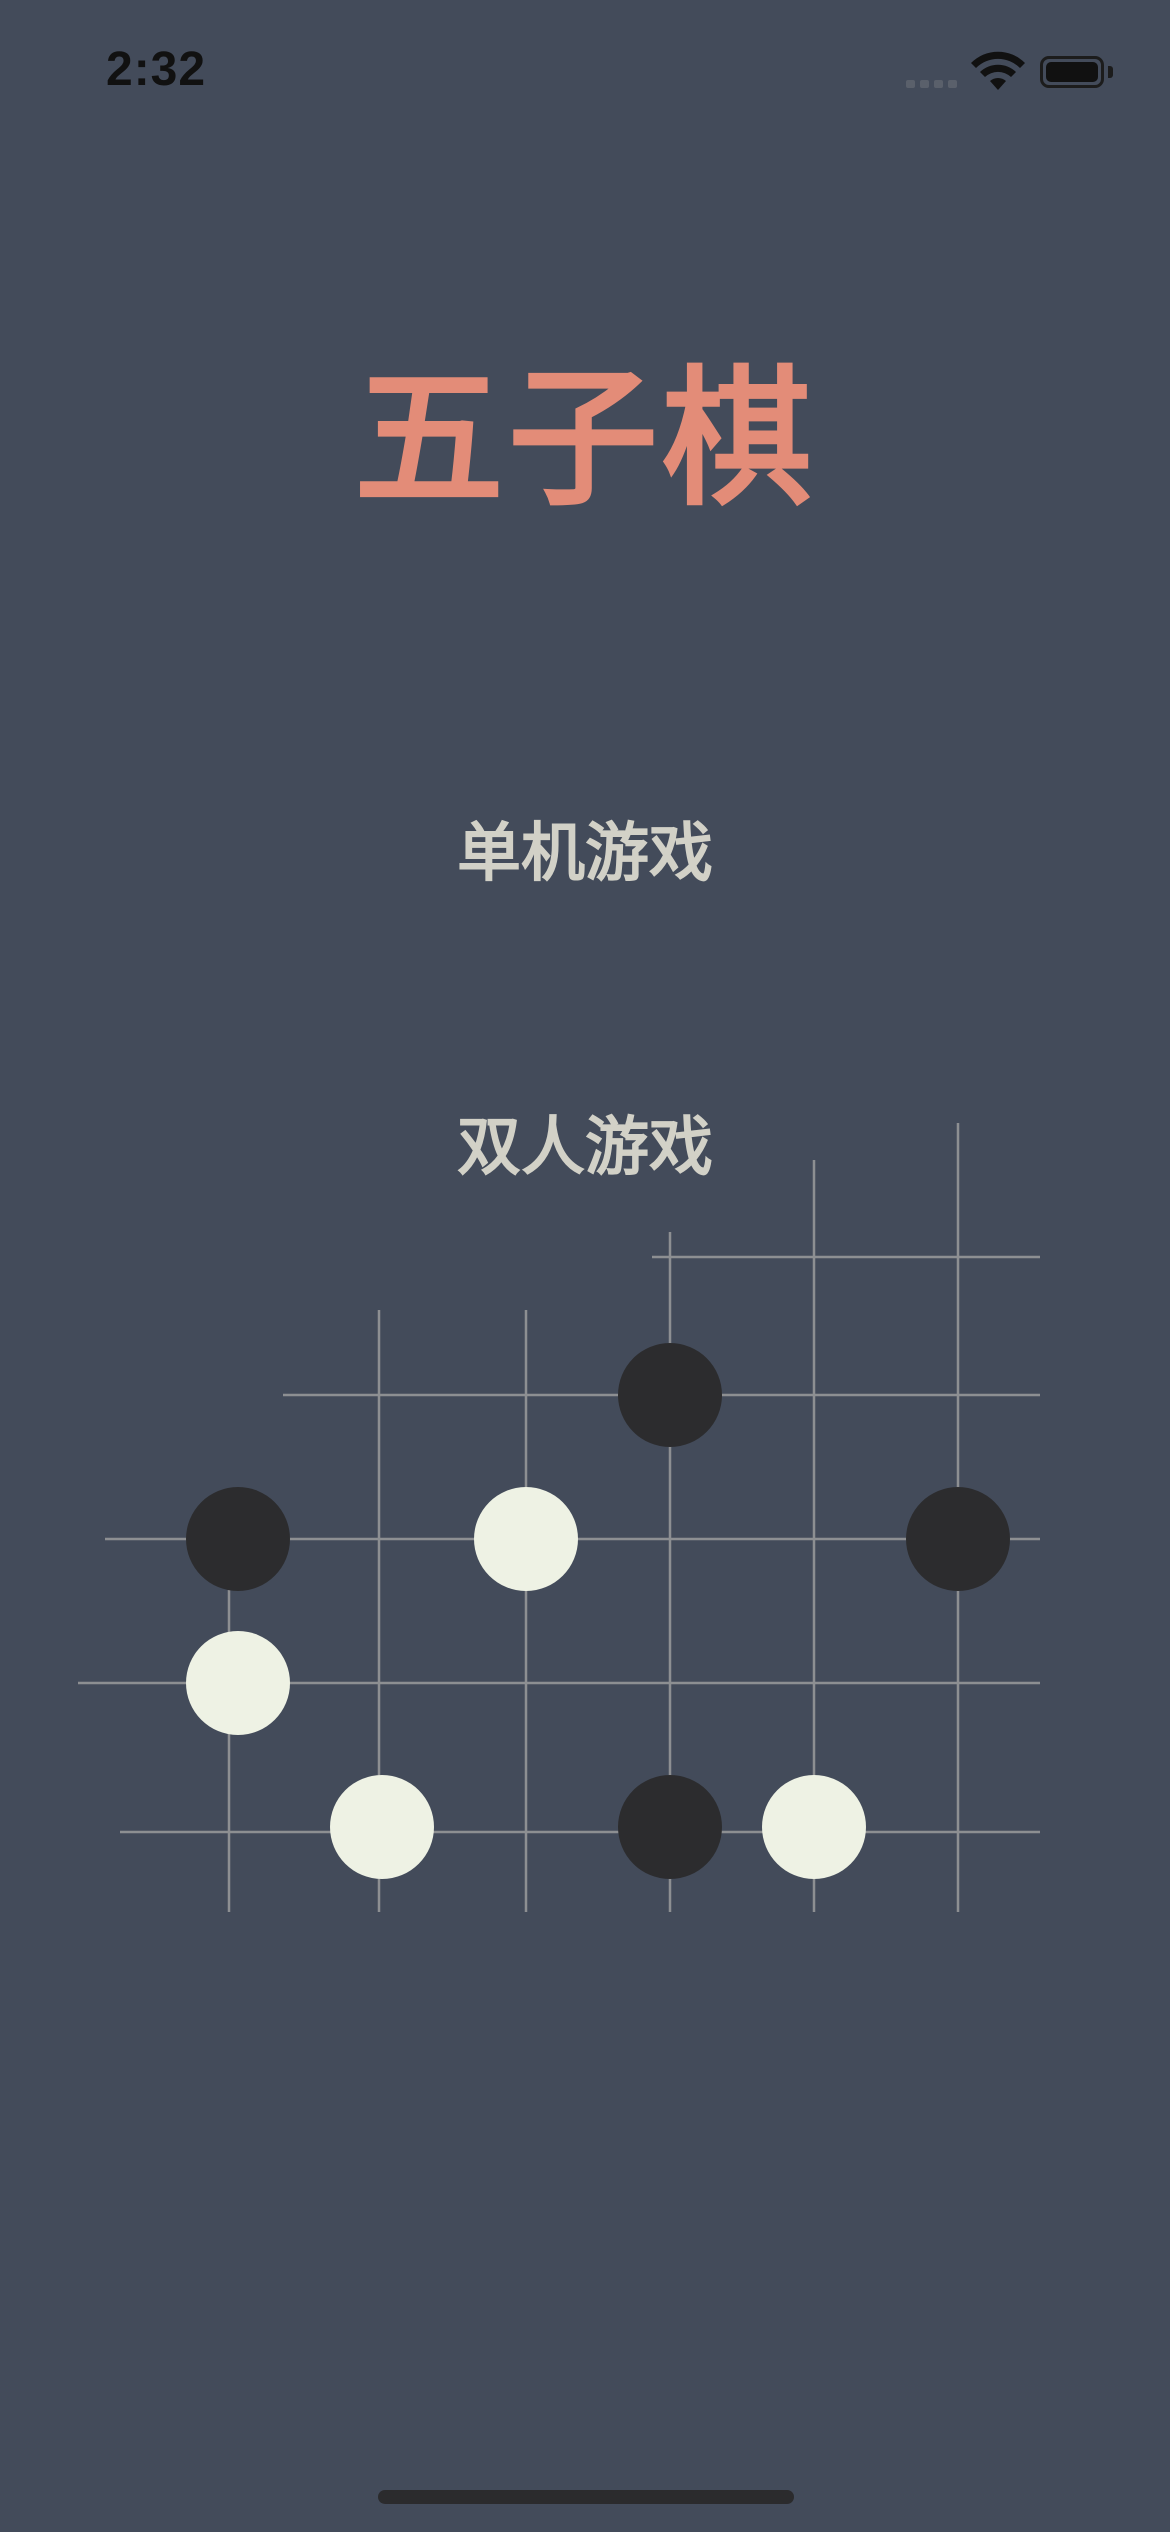 The width and height of the screenshot is (1170, 2532). Describe the element at coordinates (585, 854) in the screenshot. I see `single-player-button: 单机游戏` at that location.